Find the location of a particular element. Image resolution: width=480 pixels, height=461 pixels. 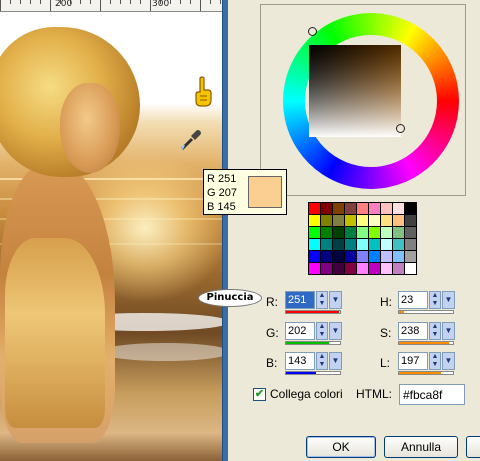

l-spin-arrows-icon: ▲ ▼ is located at coordinates (435, 361).